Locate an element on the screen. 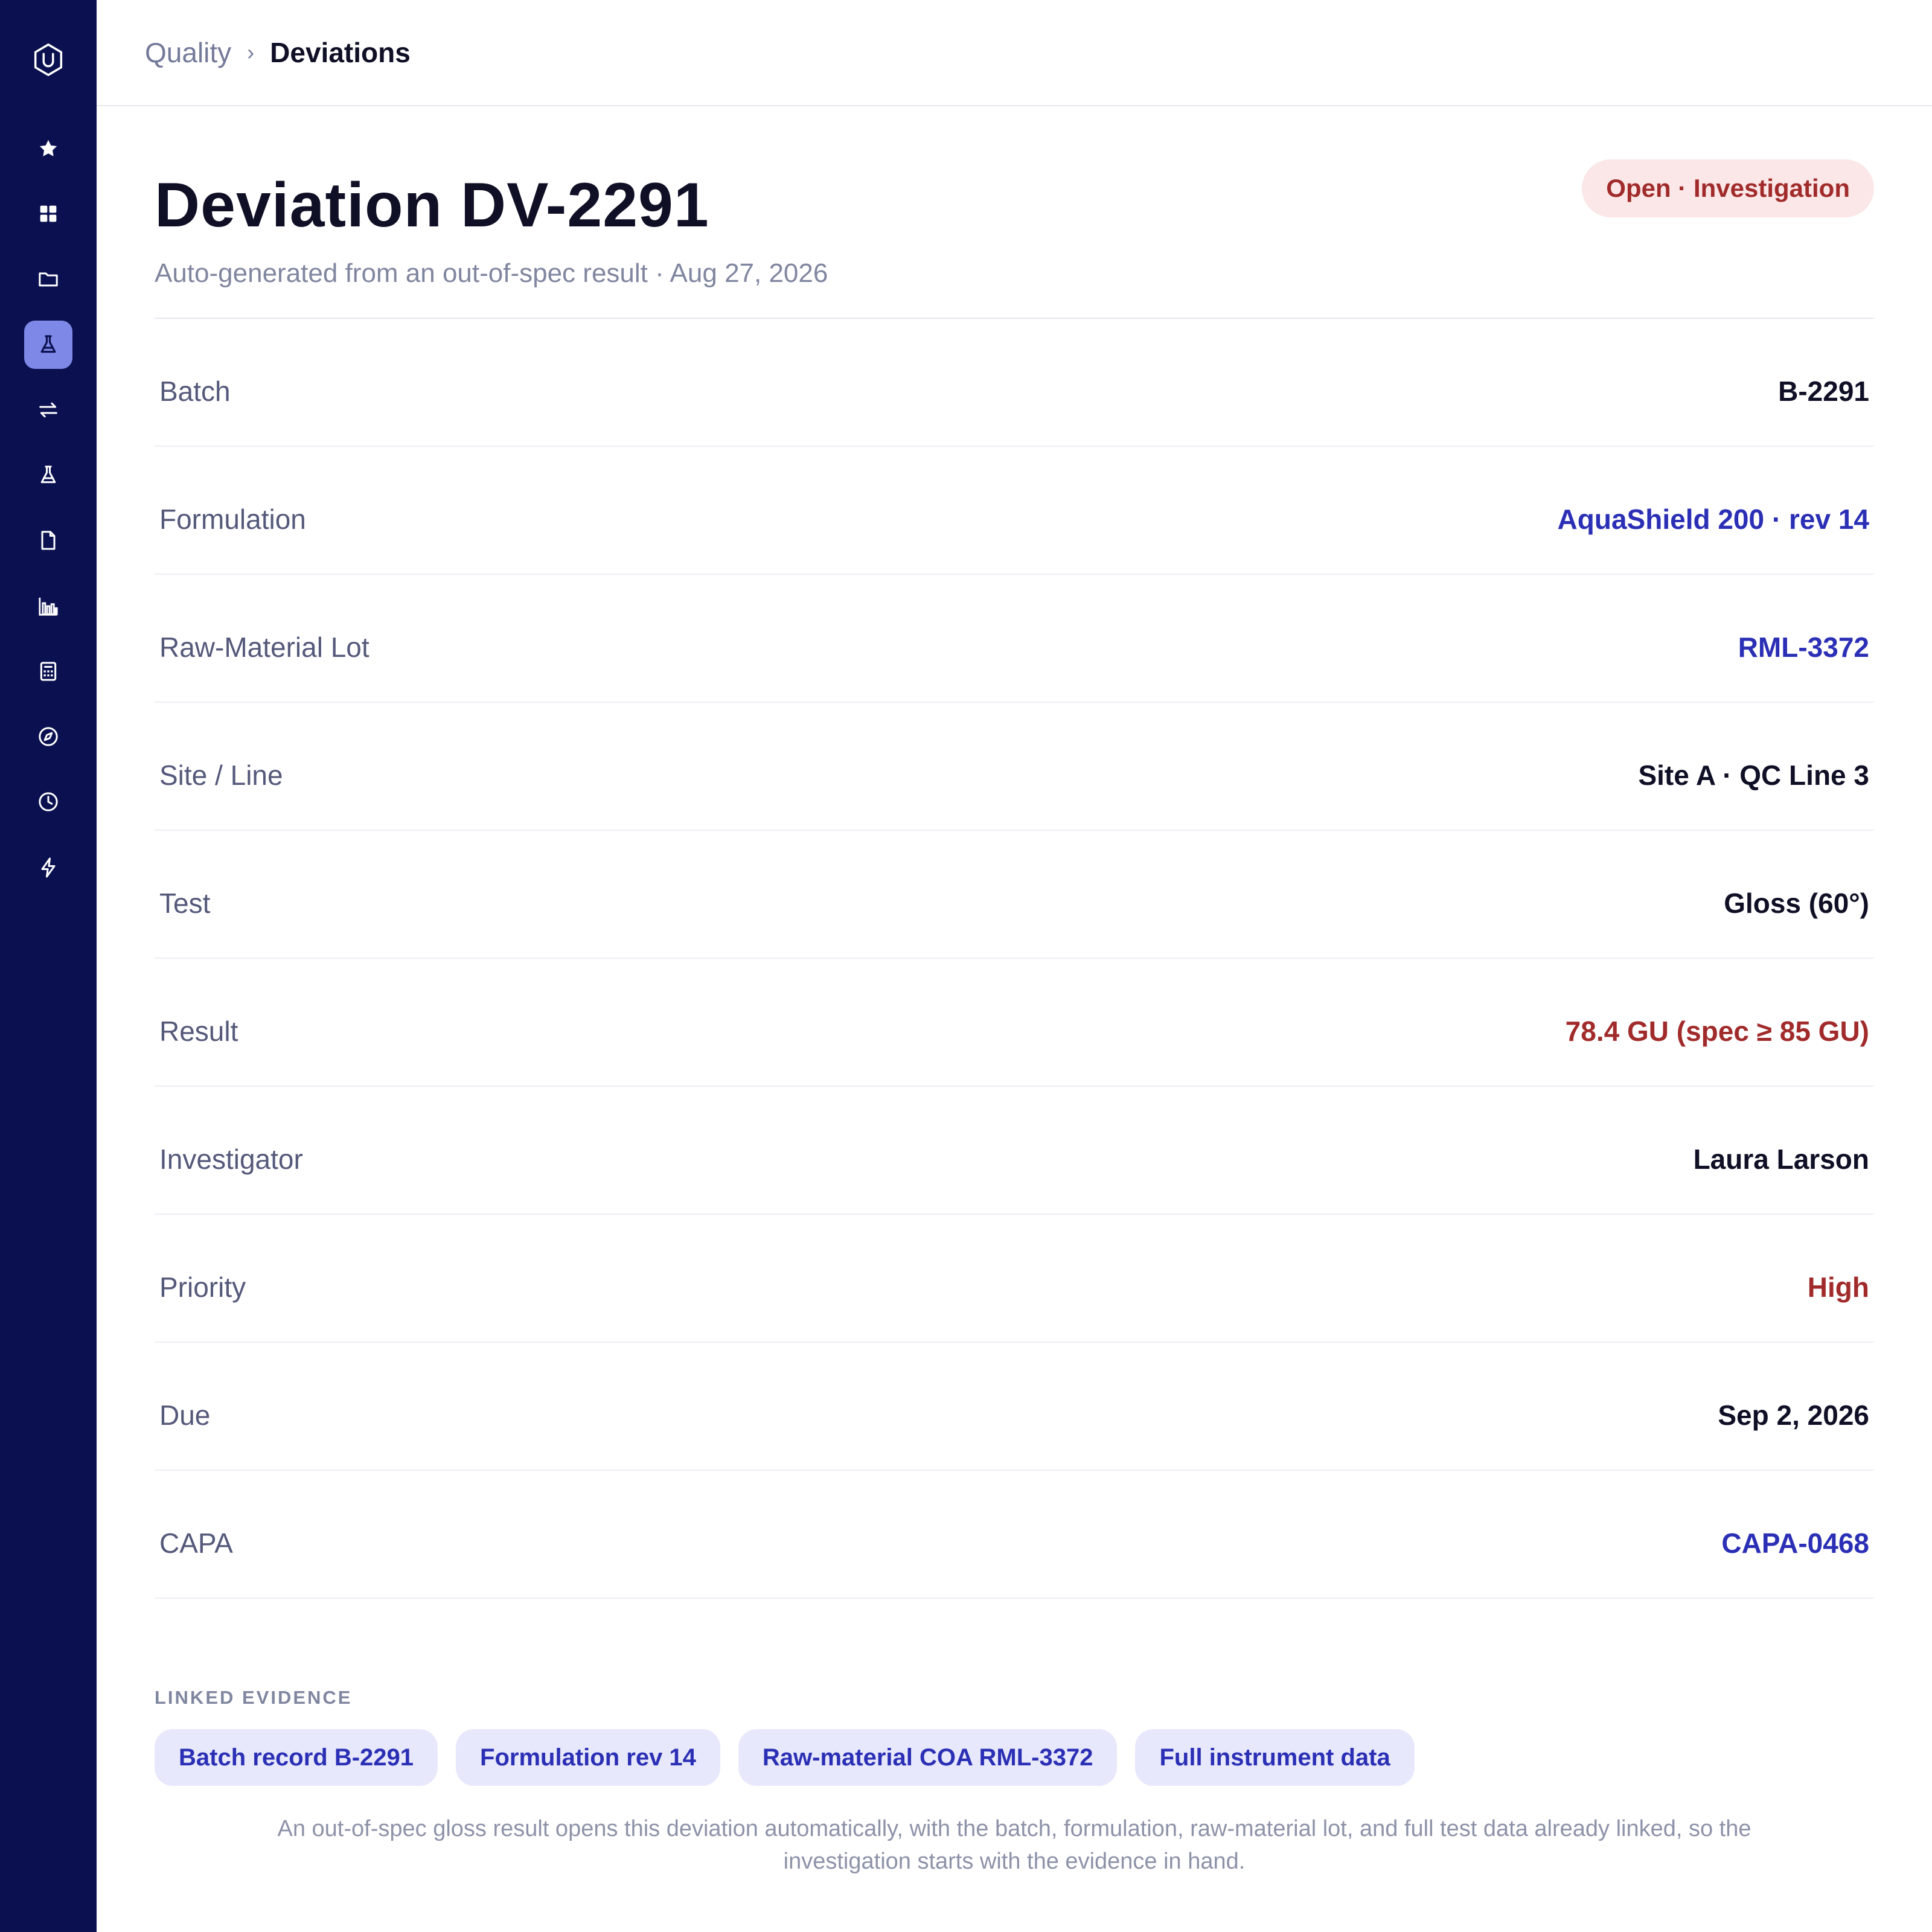  field-label: Site / Line is located at coordinates (221, 775).